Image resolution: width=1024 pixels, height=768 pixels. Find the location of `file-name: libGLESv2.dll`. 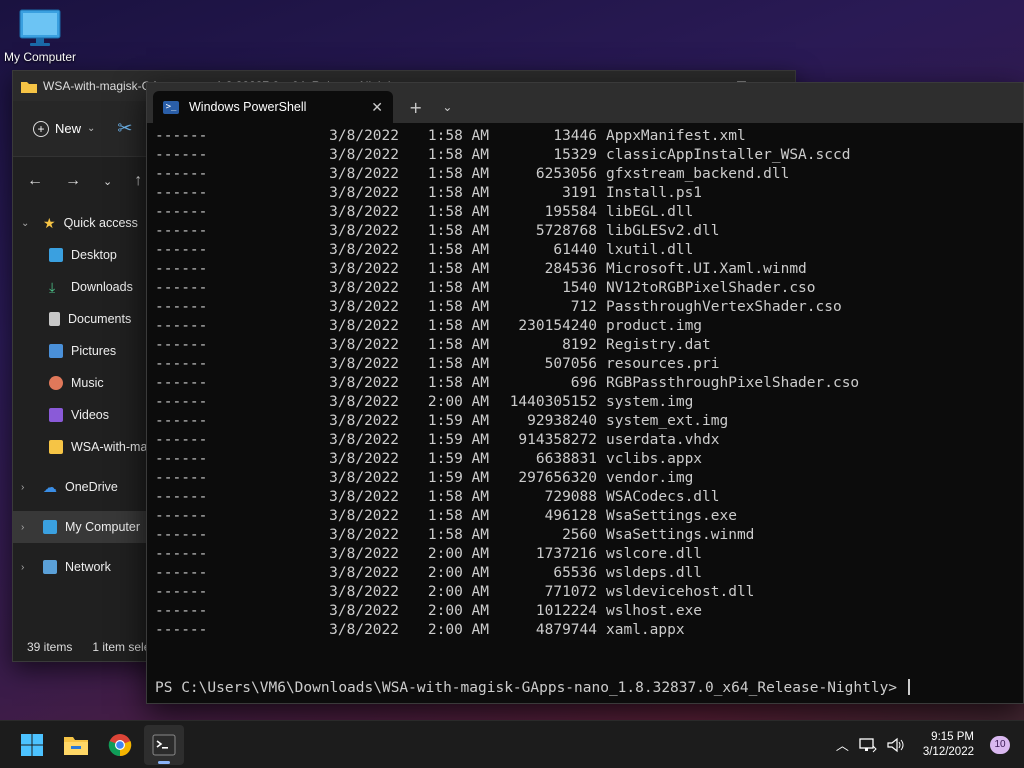

file-name: libGLESv2.dll is located at coordinates (663, 231).